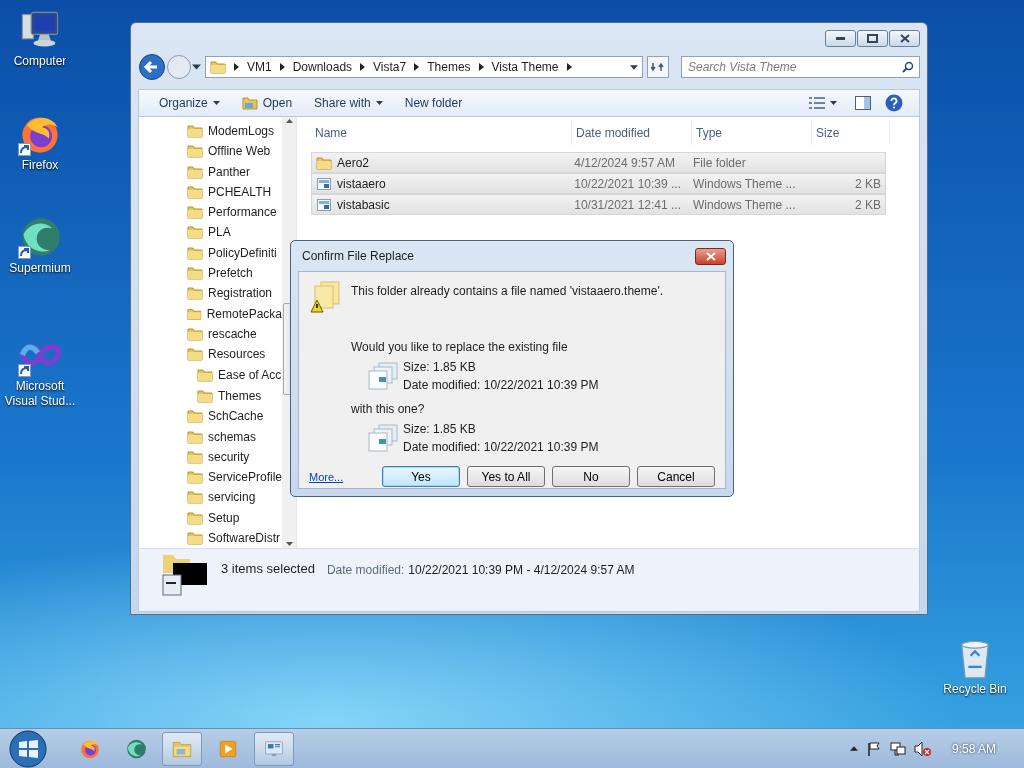 The image size is (1024, 768). What do you see at coordinates (234, 192) in the screenshot?
I see `tree-item: PCHEALTH` at bounding box center [234, 192].